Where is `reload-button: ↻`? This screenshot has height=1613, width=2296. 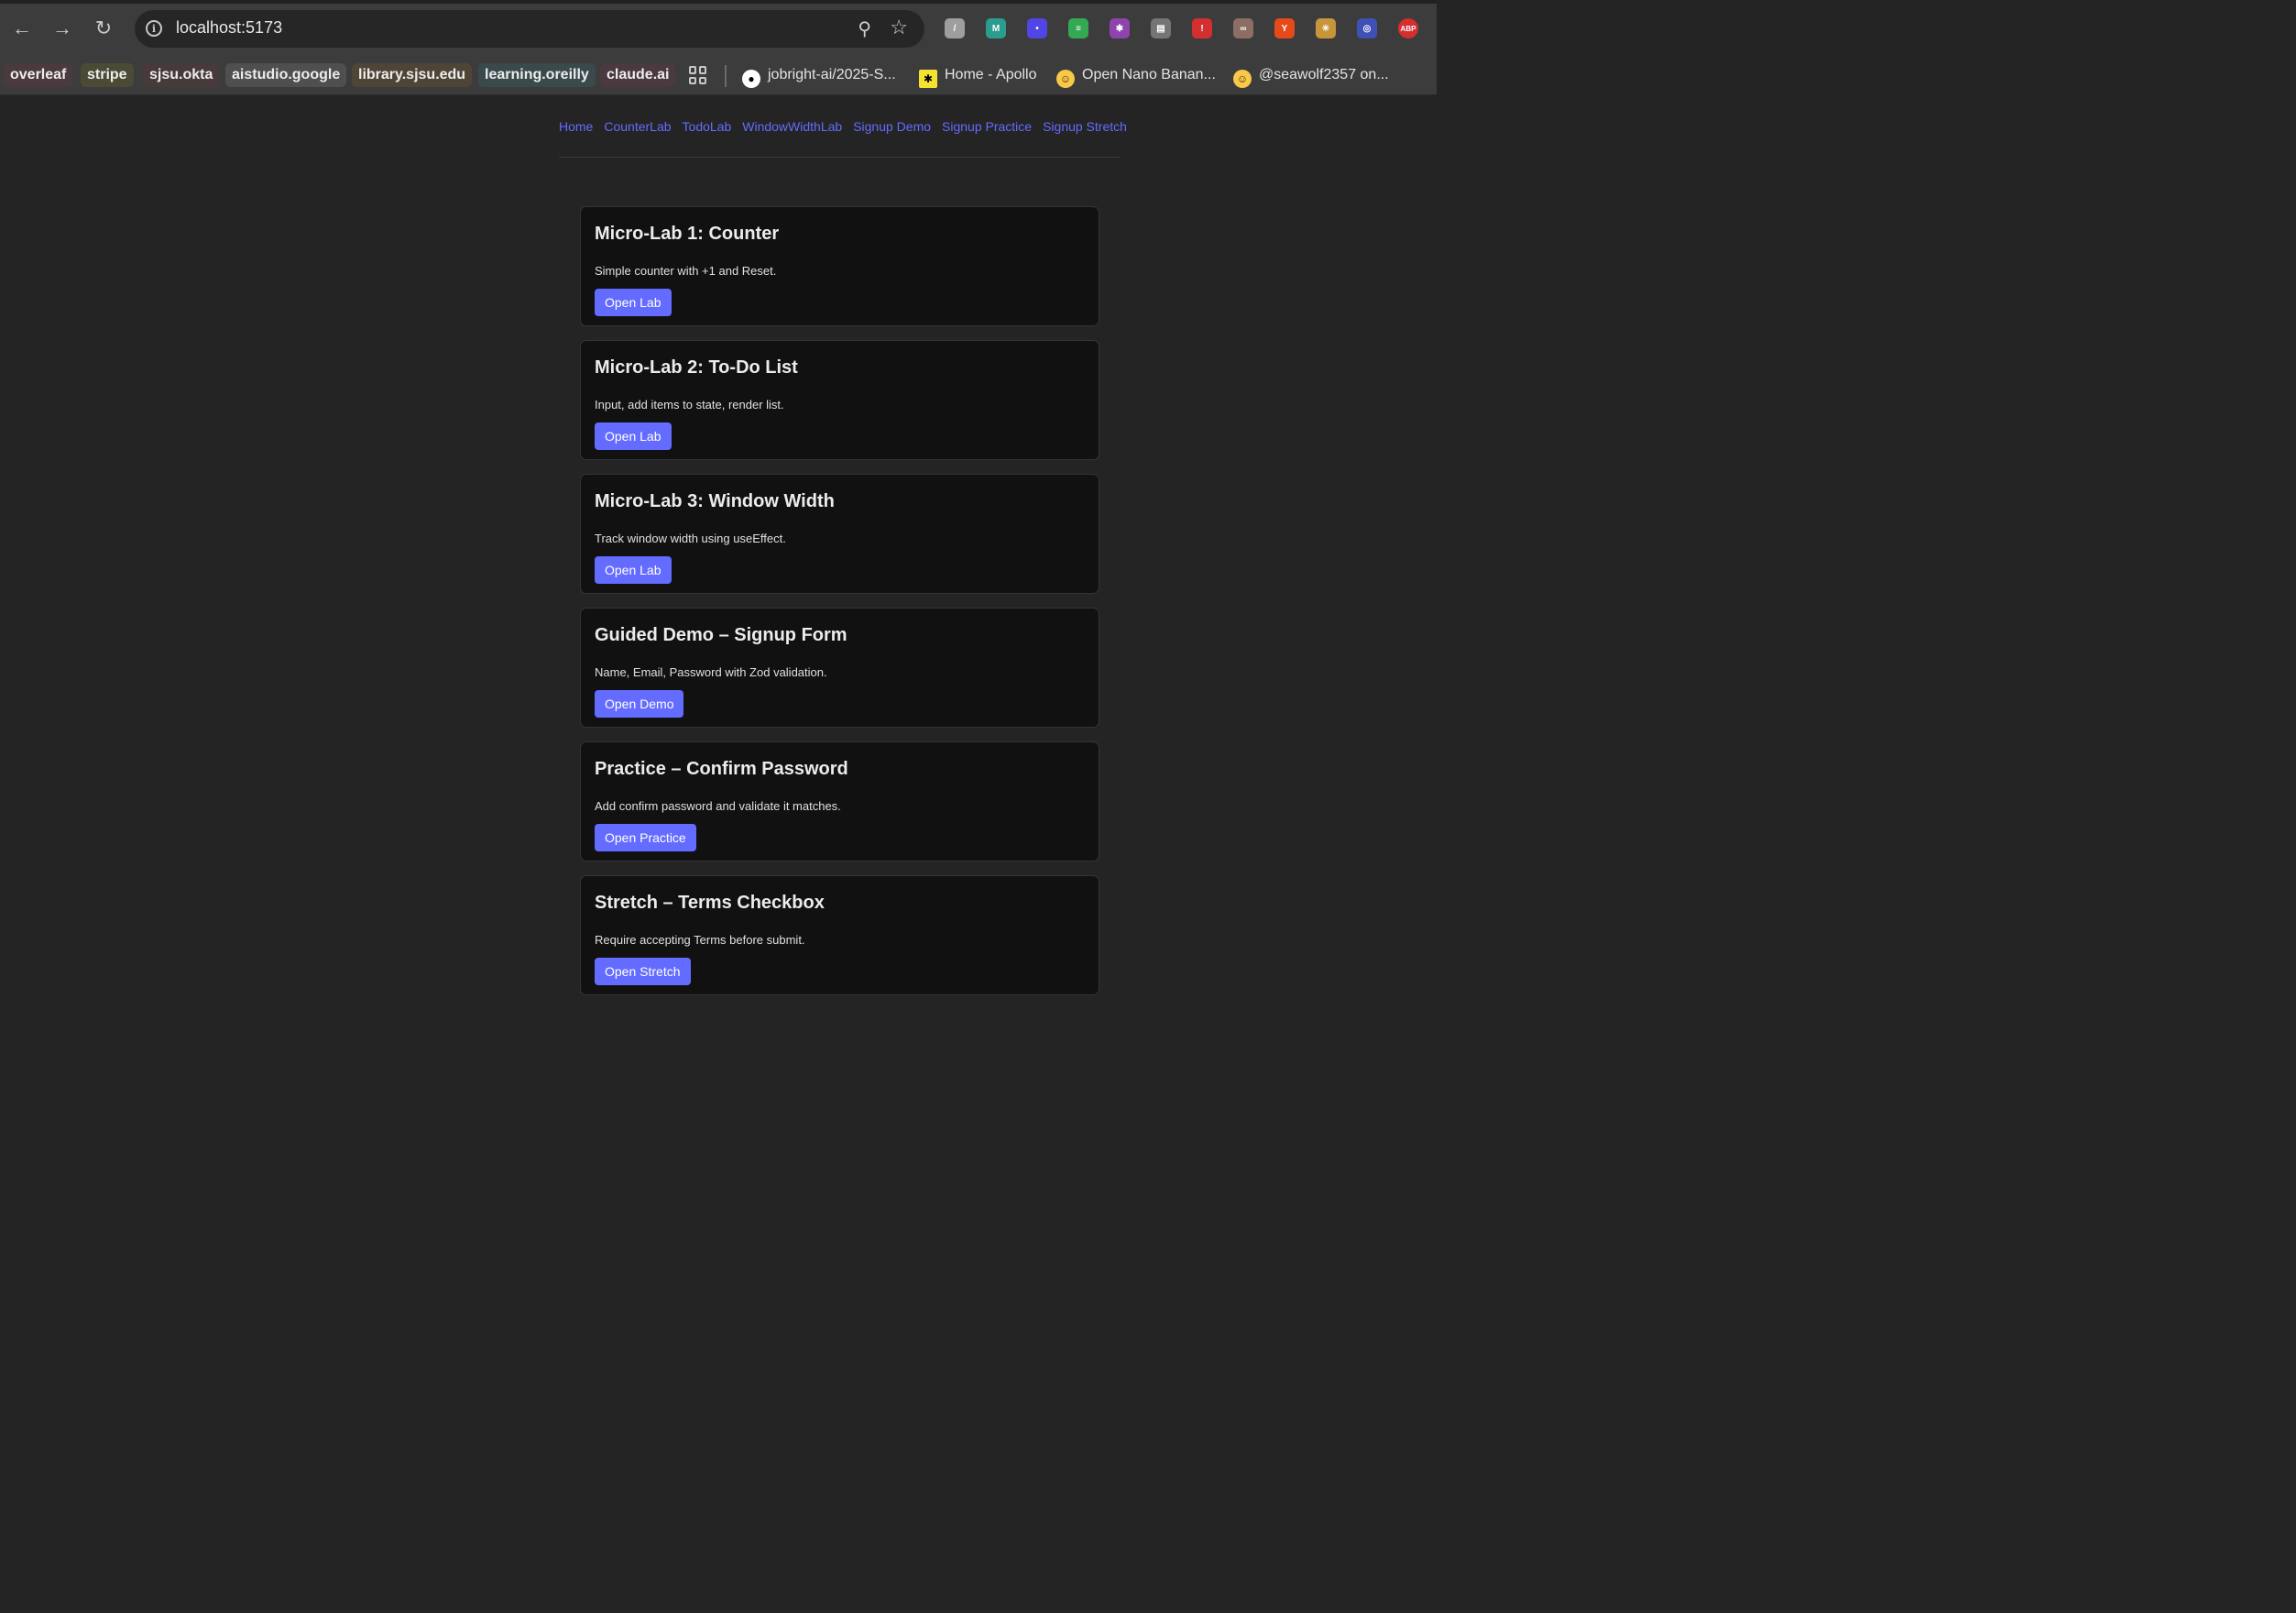 reload-button: ↻ is located at coordinates (103, 28).